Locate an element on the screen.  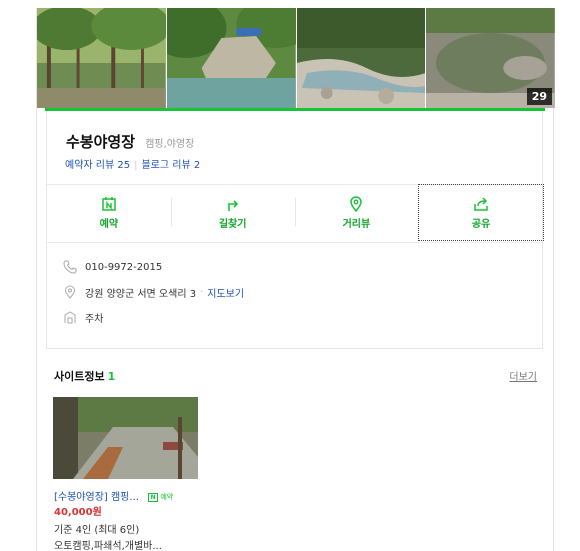
site-capacity: 기준 4인 (최대 6인) is located at coordinates (97, 530).